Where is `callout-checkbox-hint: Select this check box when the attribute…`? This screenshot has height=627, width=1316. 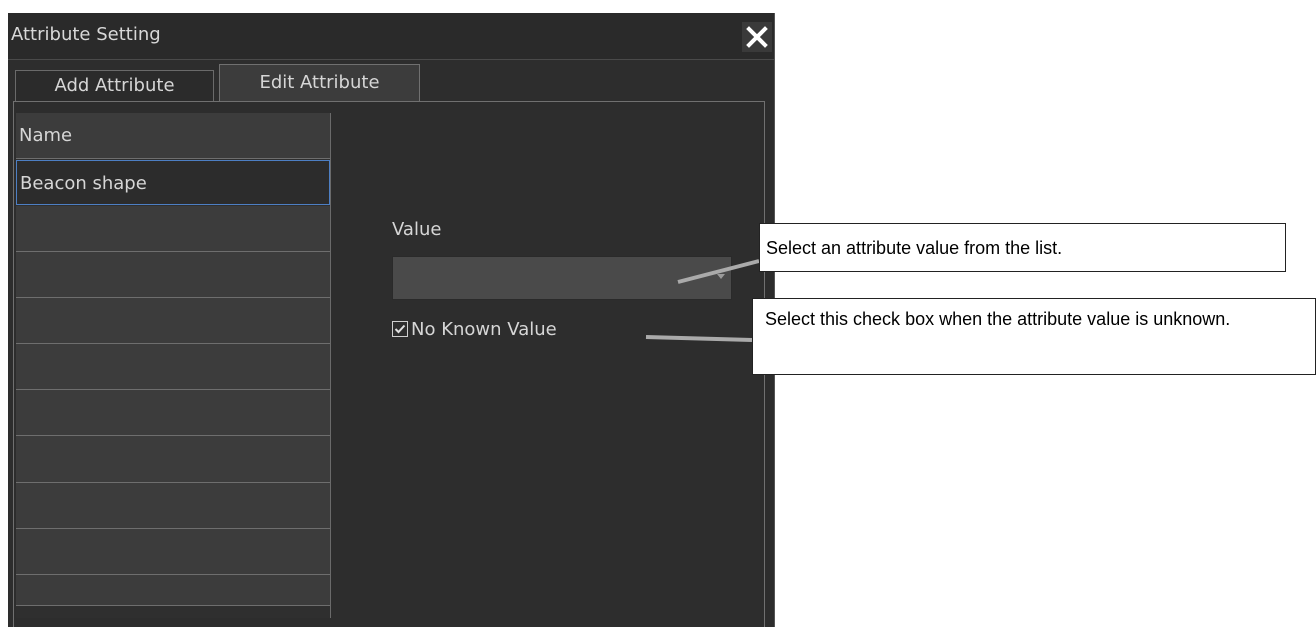
callout-checkbox-hint: Select this check box when the attribute… is located at coordinates (1034, 336).